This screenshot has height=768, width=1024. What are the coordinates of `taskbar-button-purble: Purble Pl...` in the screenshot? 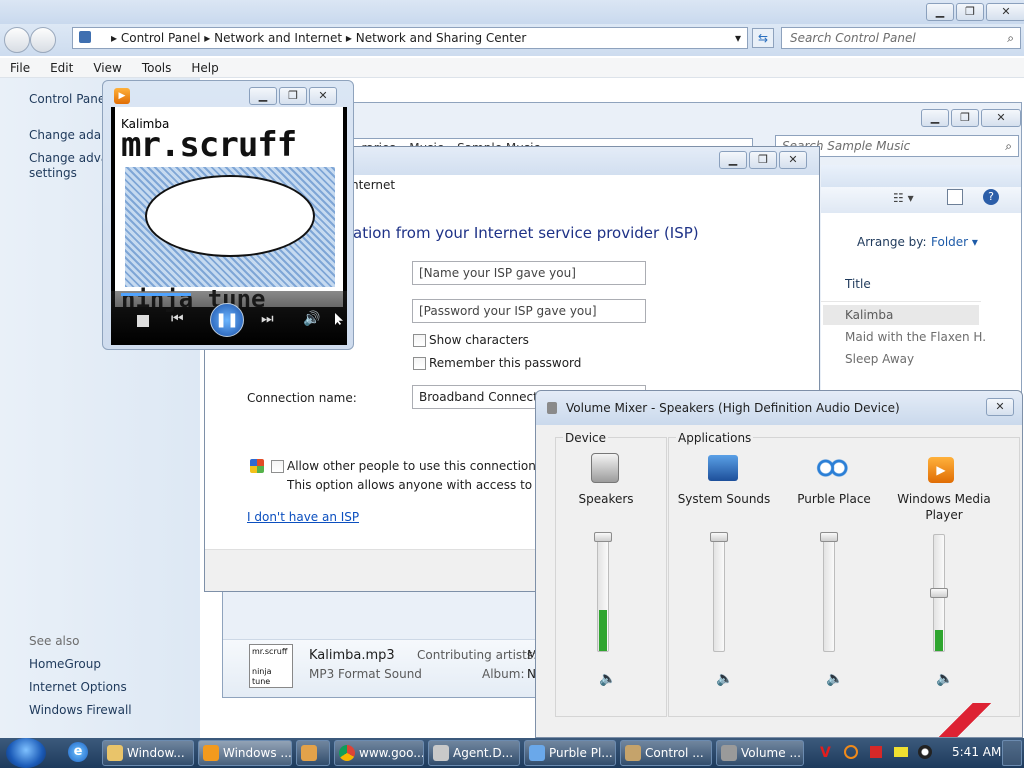 It's located at (570, 753).